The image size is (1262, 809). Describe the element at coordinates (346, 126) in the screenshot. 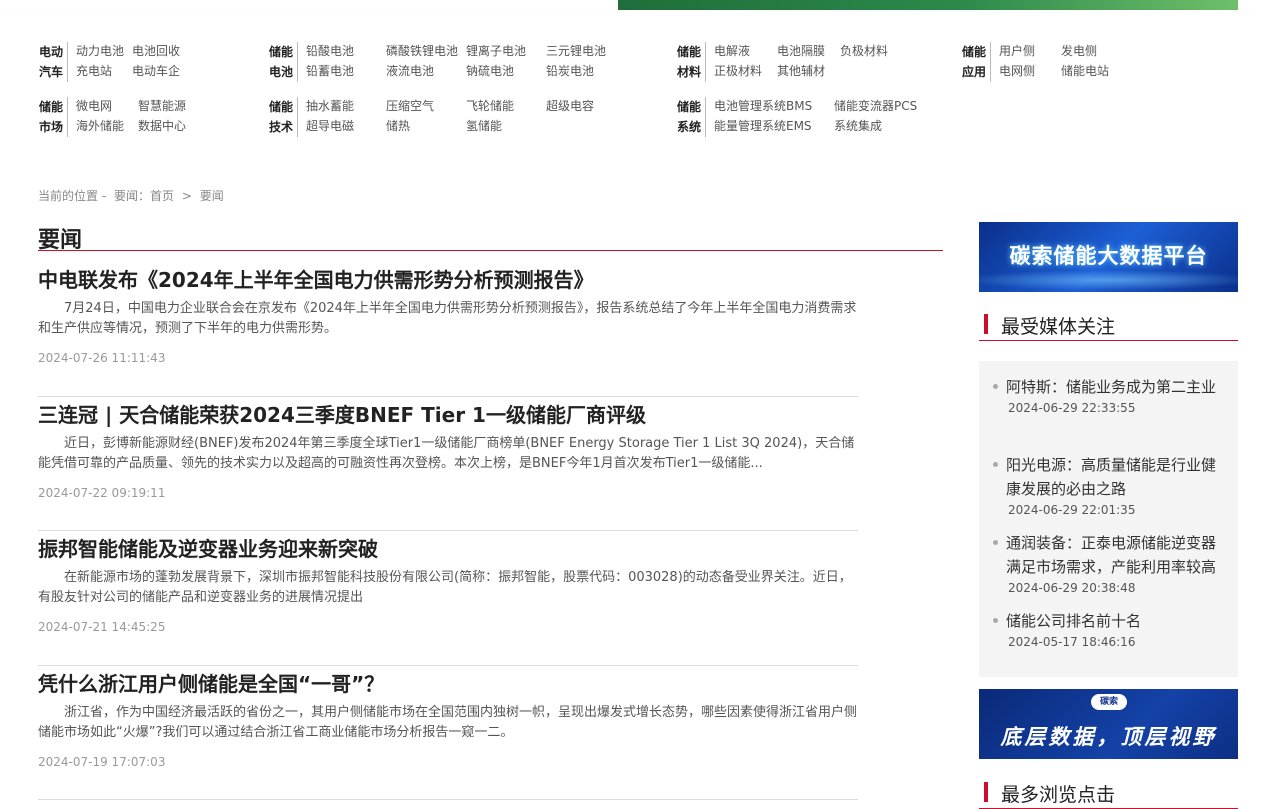

I see `nav-link: 超导电磁` at that location.